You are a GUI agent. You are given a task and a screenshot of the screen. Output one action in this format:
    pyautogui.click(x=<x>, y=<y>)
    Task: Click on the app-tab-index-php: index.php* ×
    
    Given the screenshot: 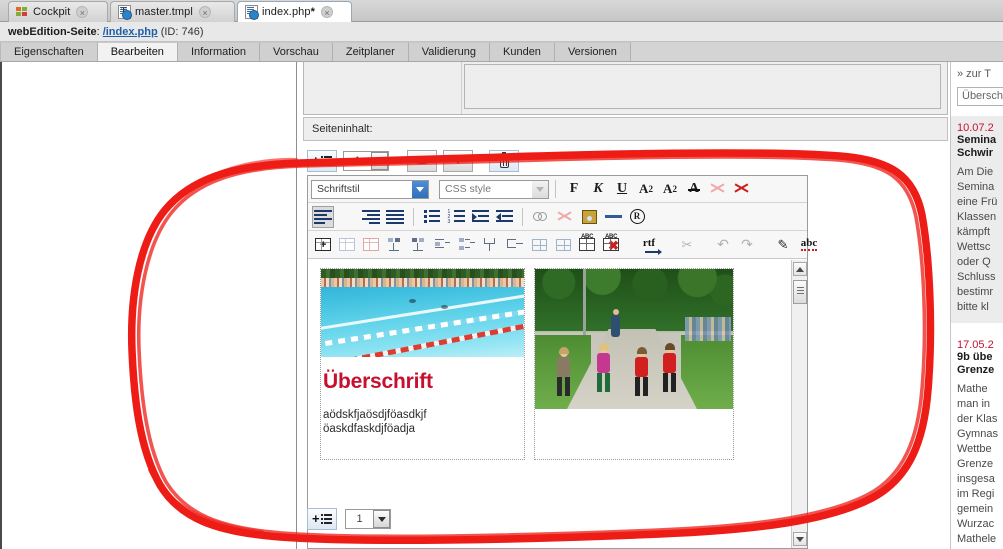 What is the action you would take?
    pyautogui.click(x=294, y=11)
    